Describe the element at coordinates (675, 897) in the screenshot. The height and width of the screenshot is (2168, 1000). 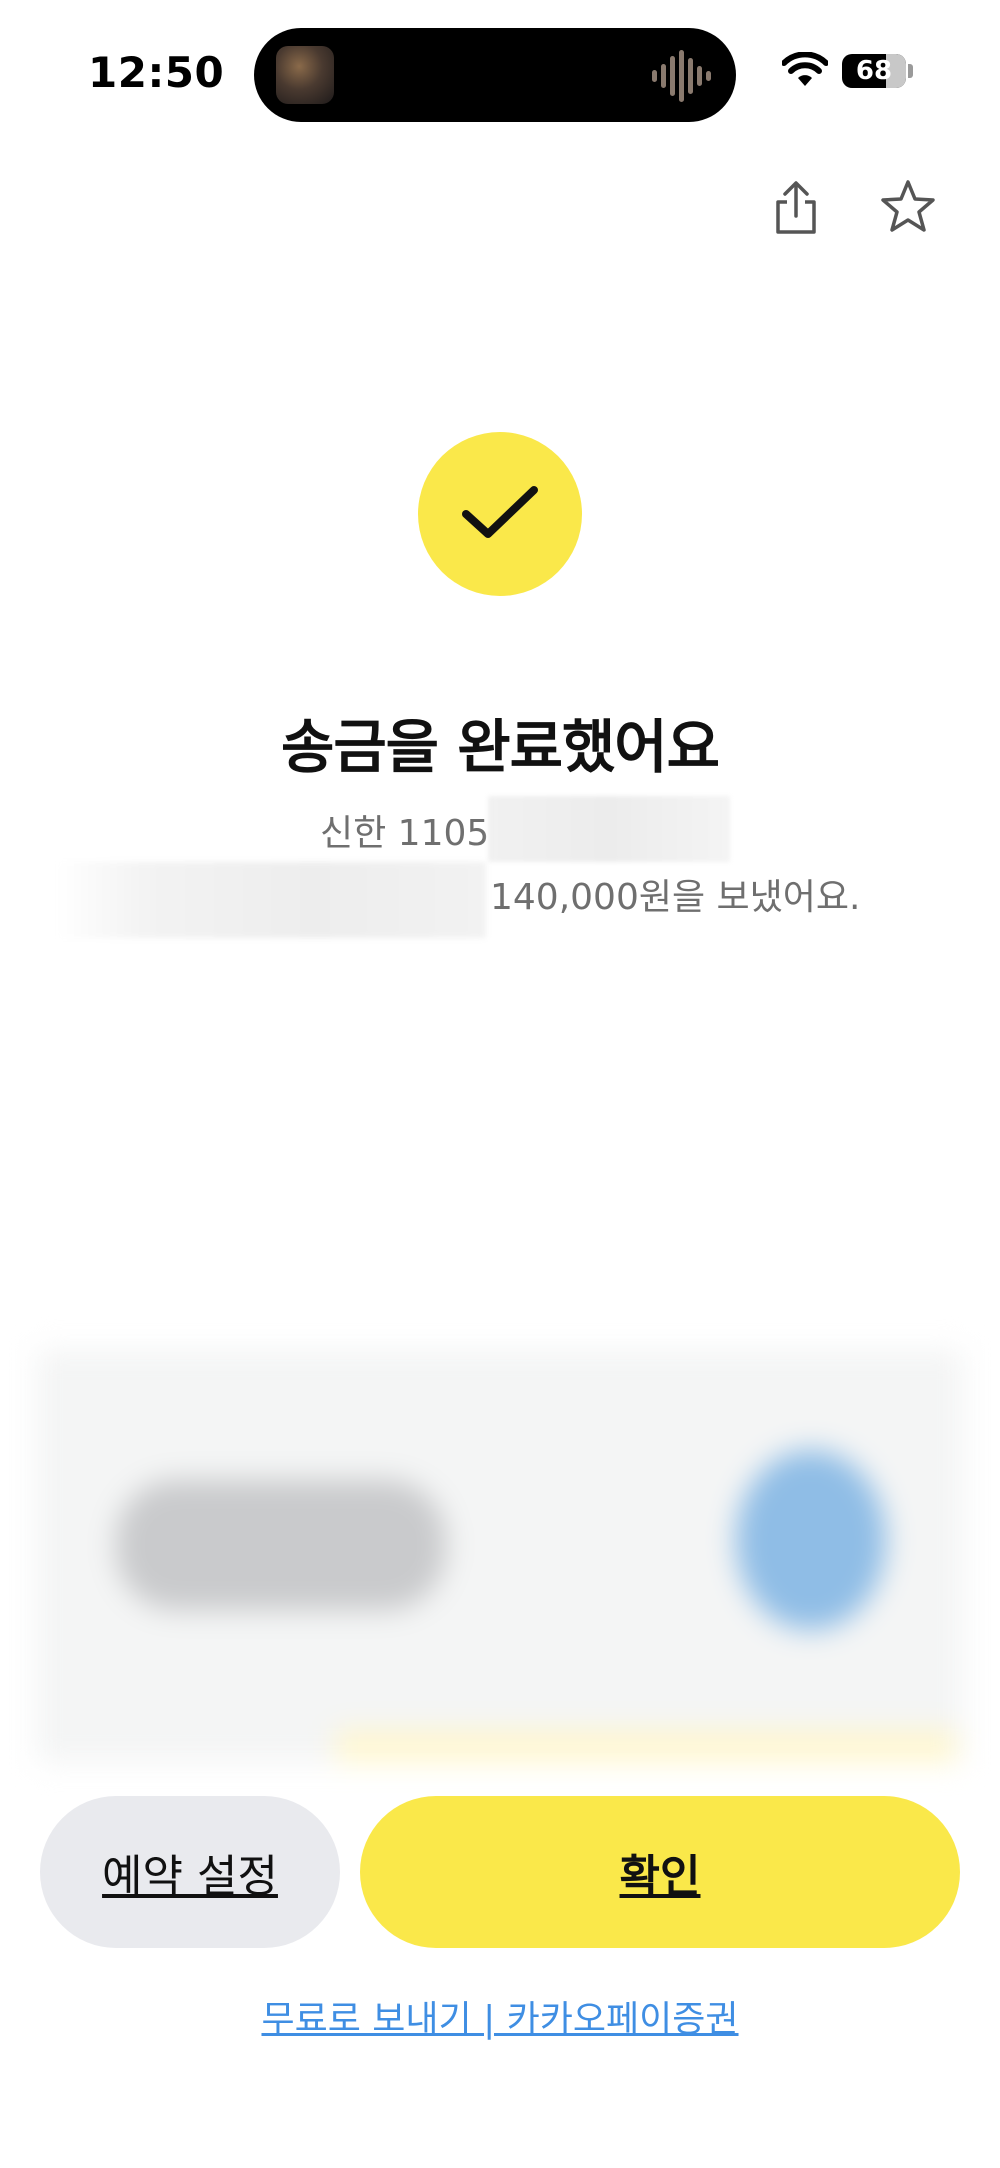
I see `amount-text: 140,000원을 보냈어요.` at that location.